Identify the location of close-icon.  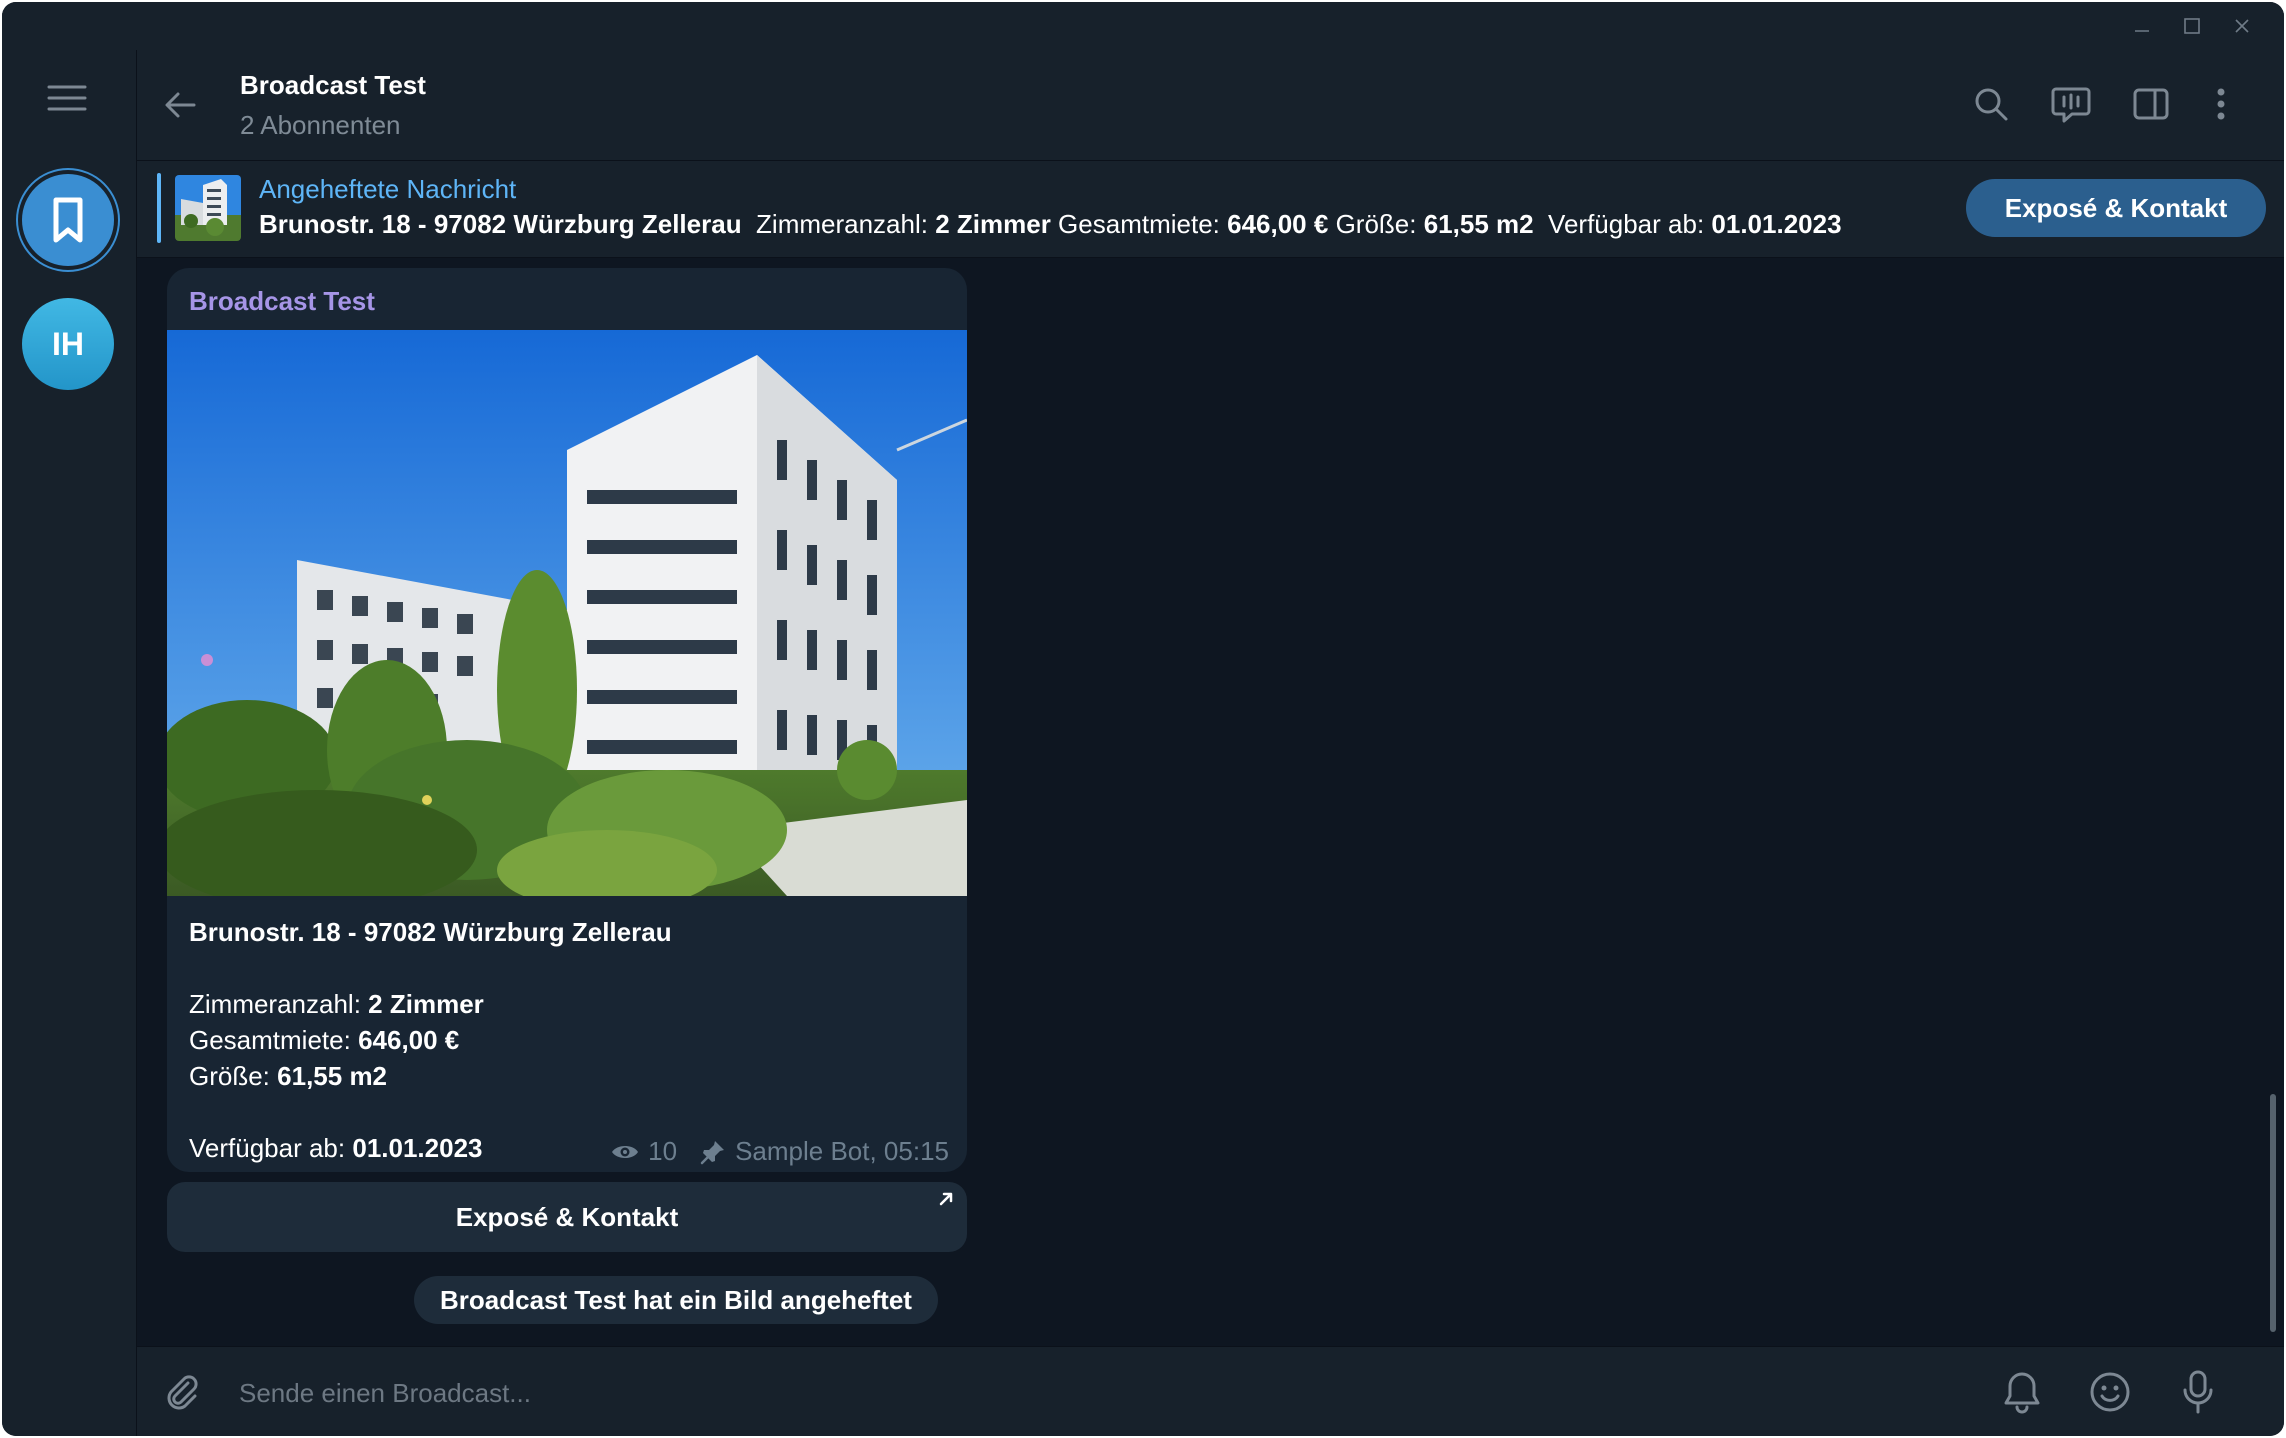
(2242, 26).